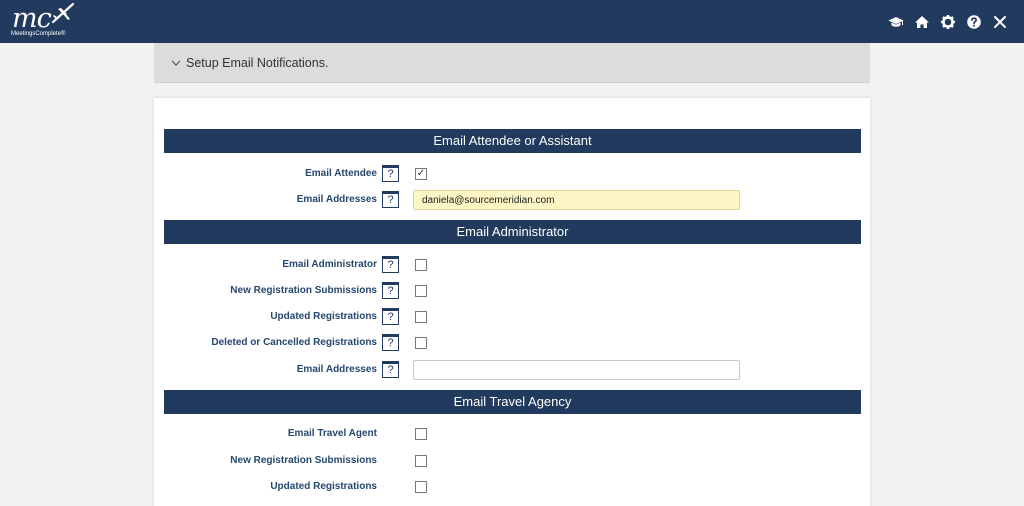 This screenshot has height=506, width=1024. I want to click on row-admin-deleted-registrations: Deleted or Cancelled Registrations ?, so click(512, 343).